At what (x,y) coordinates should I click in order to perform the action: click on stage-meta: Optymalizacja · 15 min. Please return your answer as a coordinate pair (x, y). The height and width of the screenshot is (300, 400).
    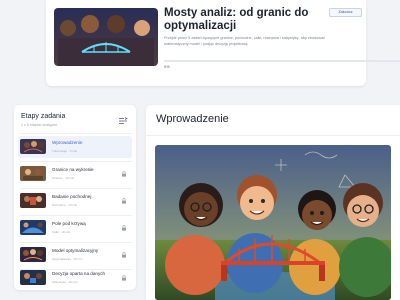
    Looking at the image, I should click on (67, 259).